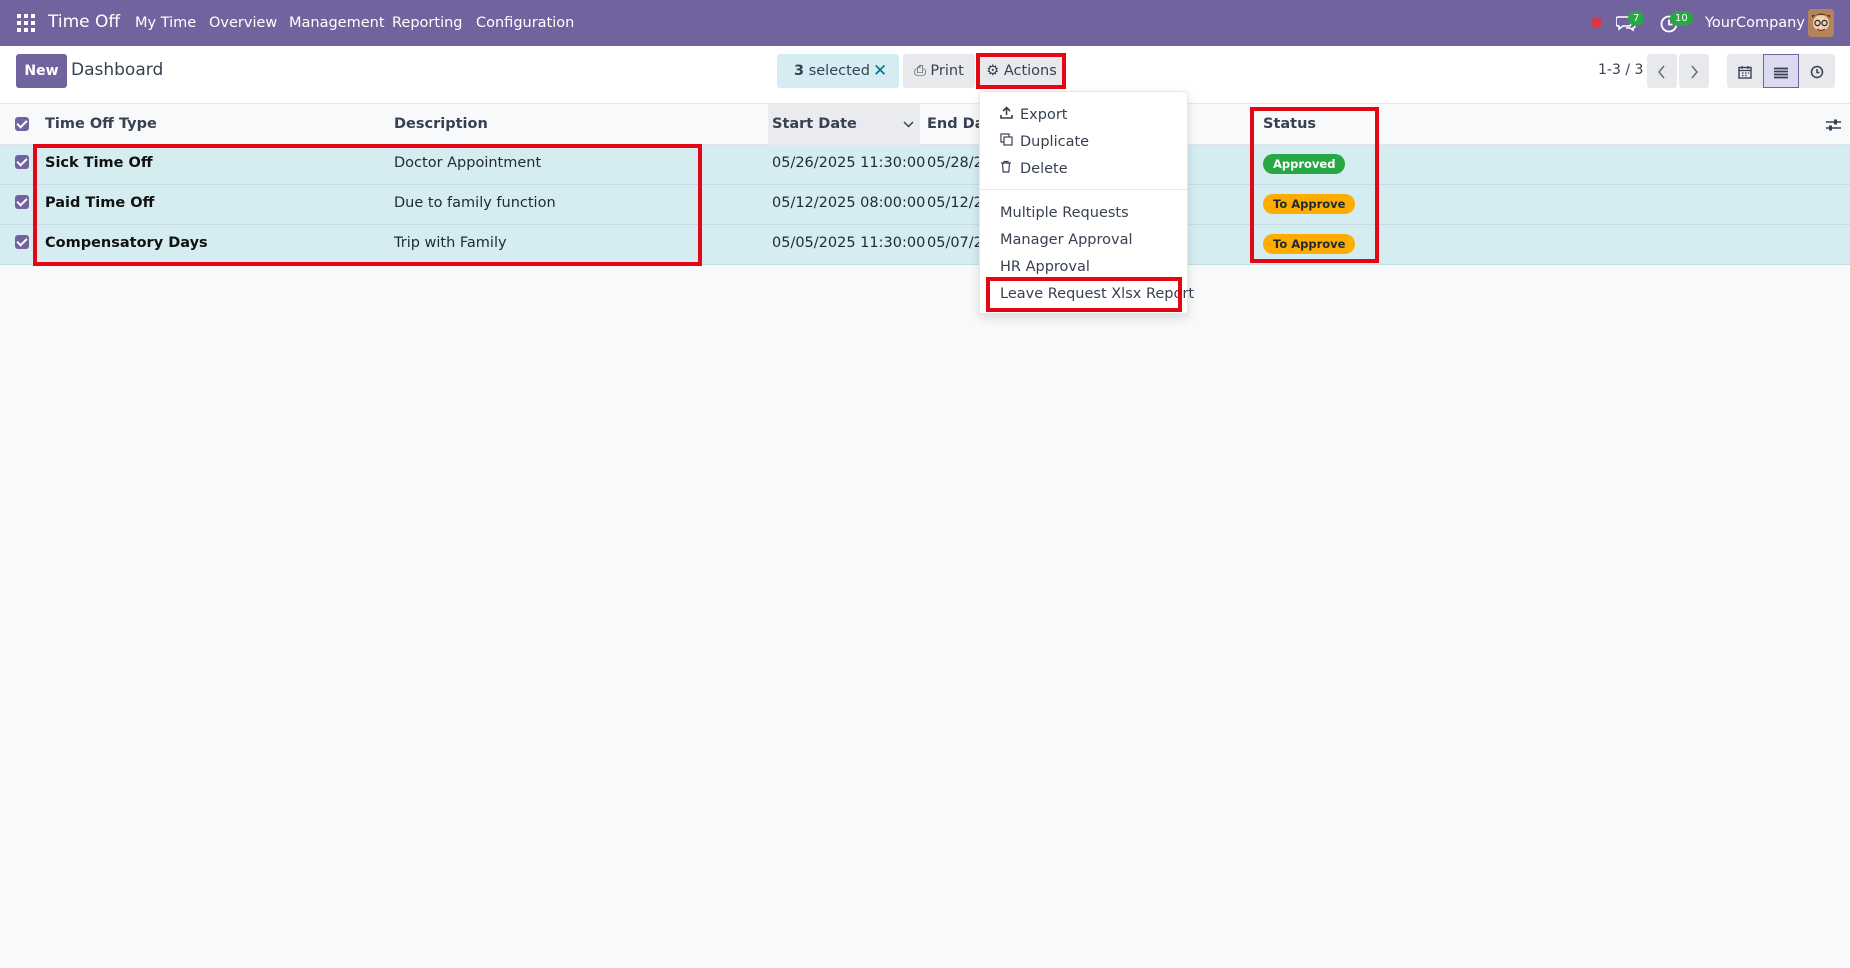  I want to click on list-icon, so click(1781, 72).